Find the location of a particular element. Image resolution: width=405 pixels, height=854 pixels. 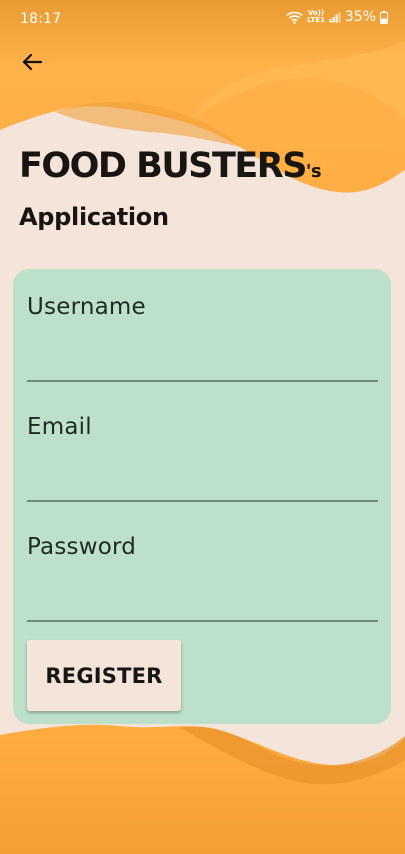

wifi-icon is located at coordinates (294, 17).